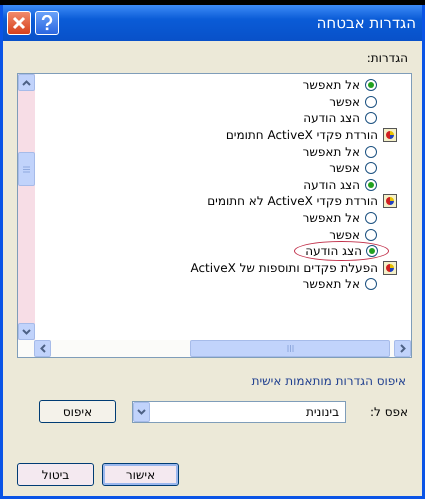 Image resolution: width=425 pixels, height=499 pixels. What do you see at coordinates (292, 201) in the screenshot?
I see `category-label: הורדת פקדי ActiveX לא חתומים` at bounding box center [292, 201].